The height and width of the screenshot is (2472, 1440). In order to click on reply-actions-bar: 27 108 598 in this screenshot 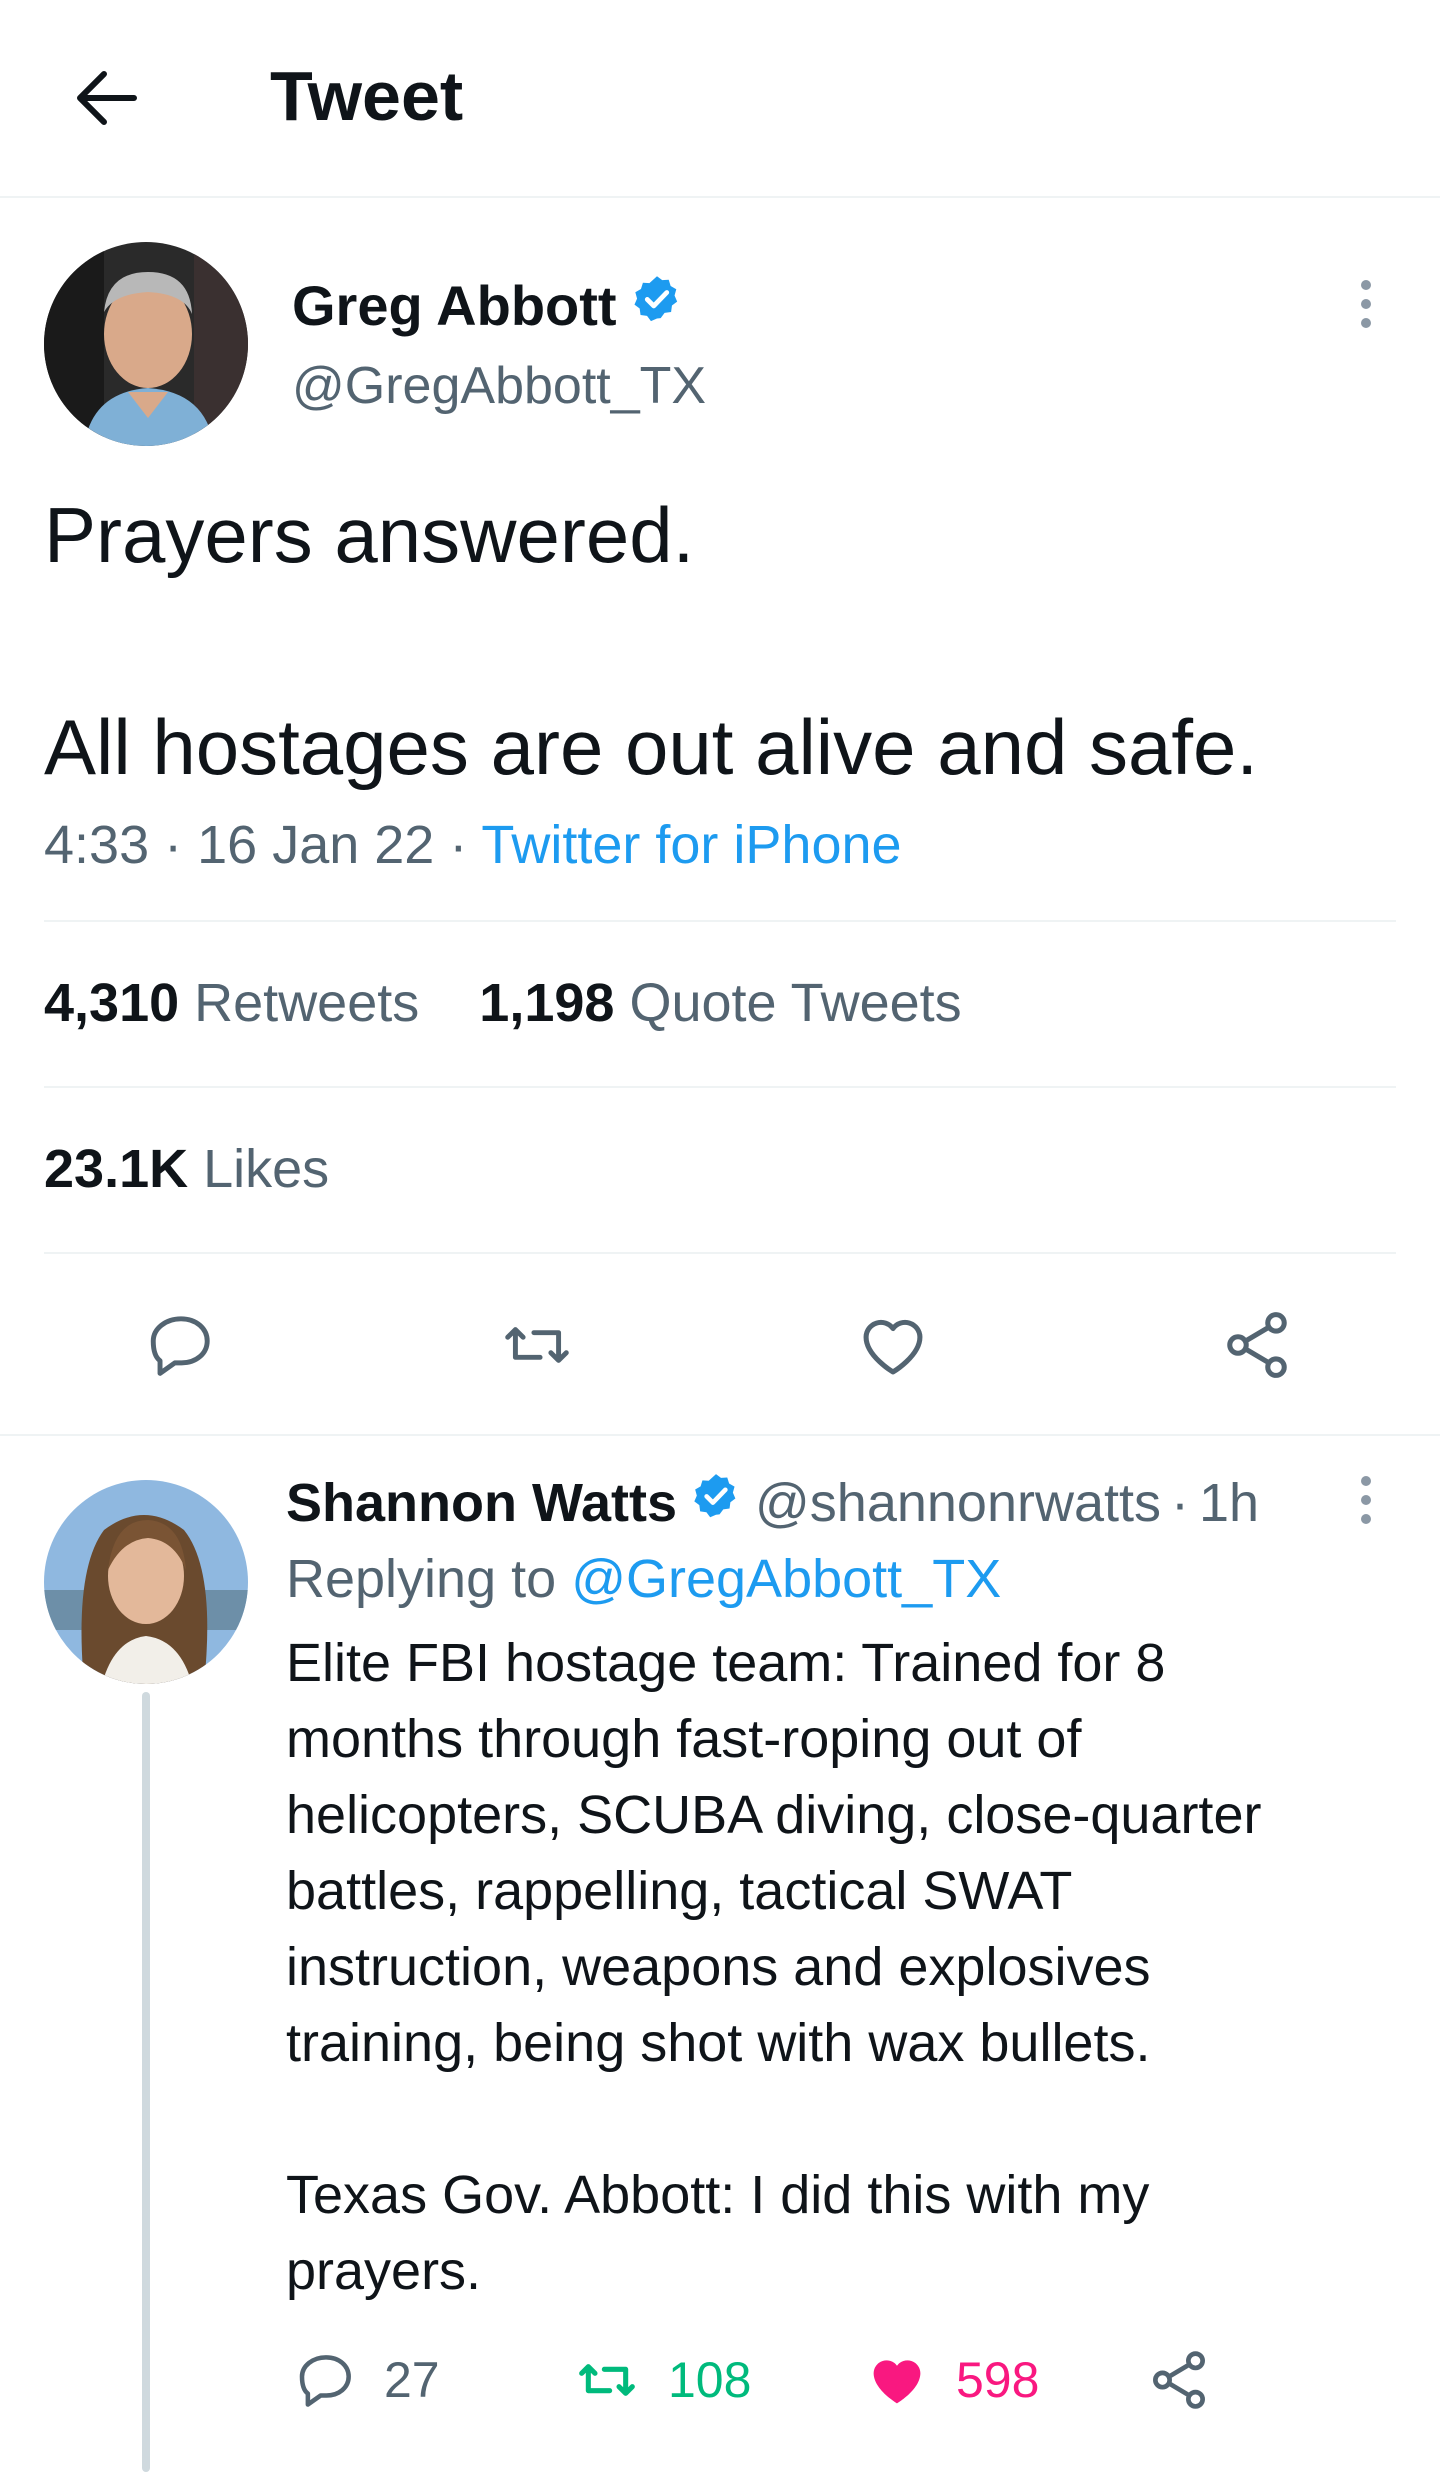, I will do `click(846, 2380)`.